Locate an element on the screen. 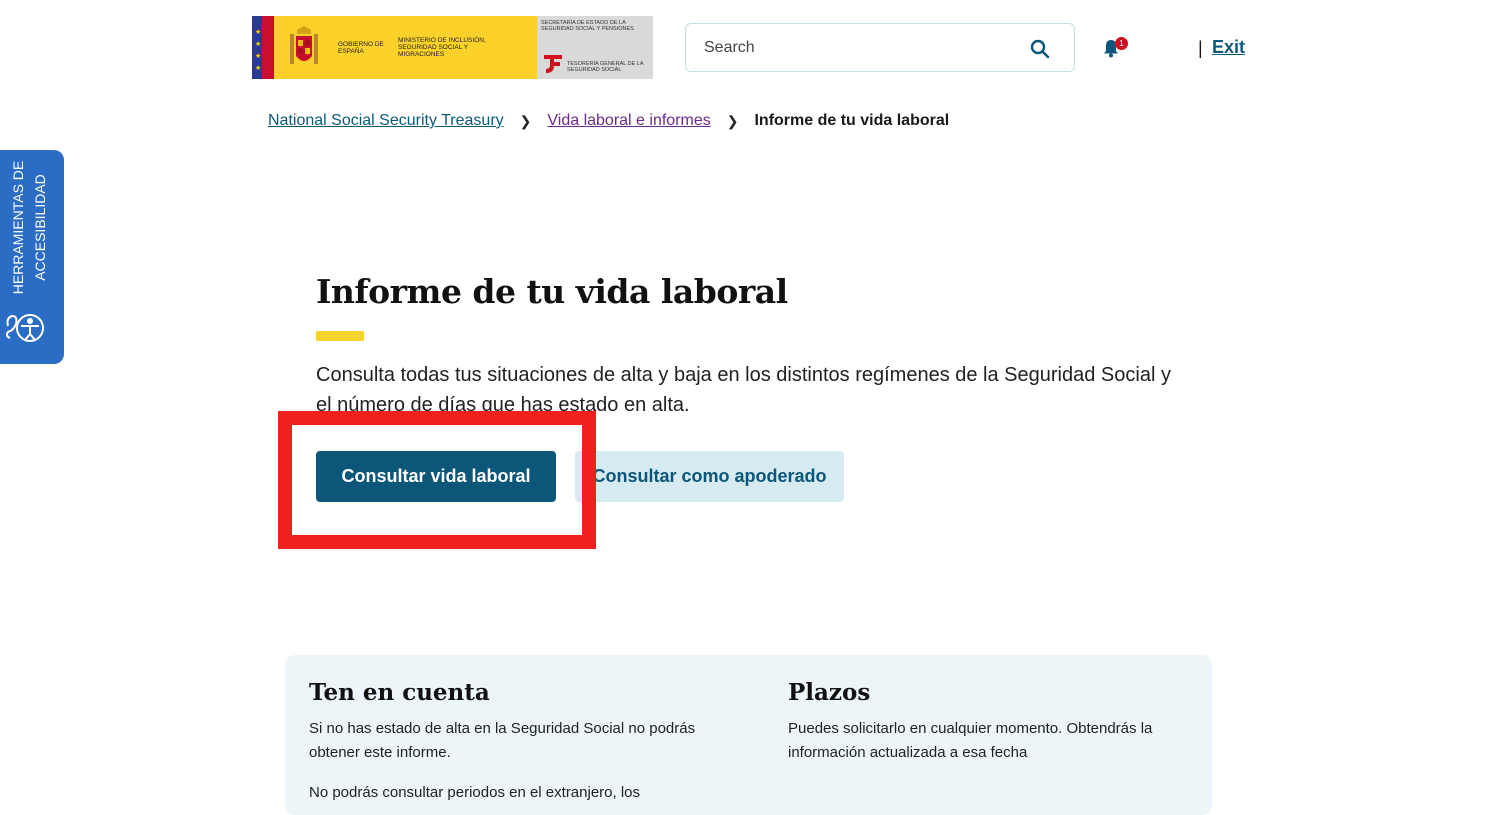 The height and width of the screenshot is (815, 1494). accessibility-person-icon is located at coordinates (24, 328).